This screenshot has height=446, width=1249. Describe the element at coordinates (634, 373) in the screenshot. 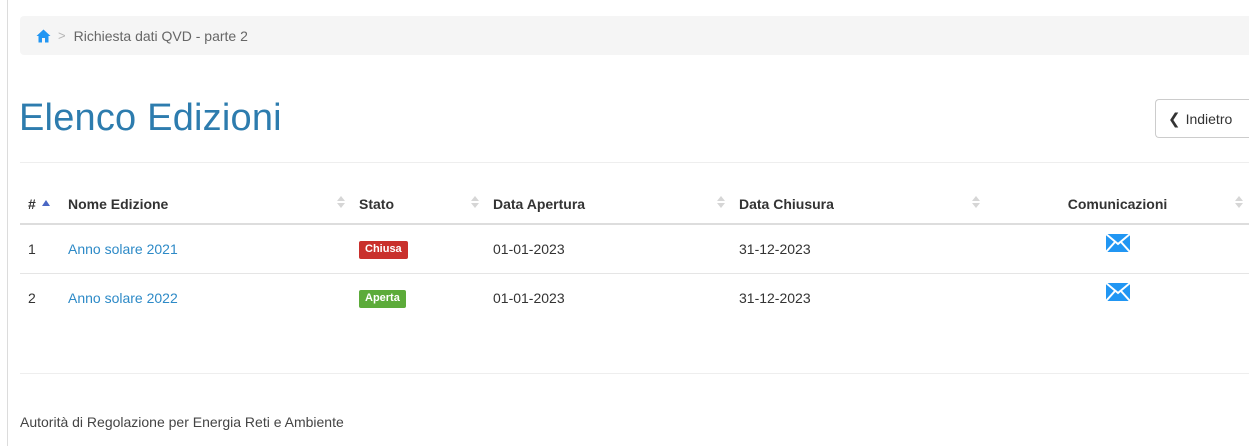

I see `footer-divider` at that location.